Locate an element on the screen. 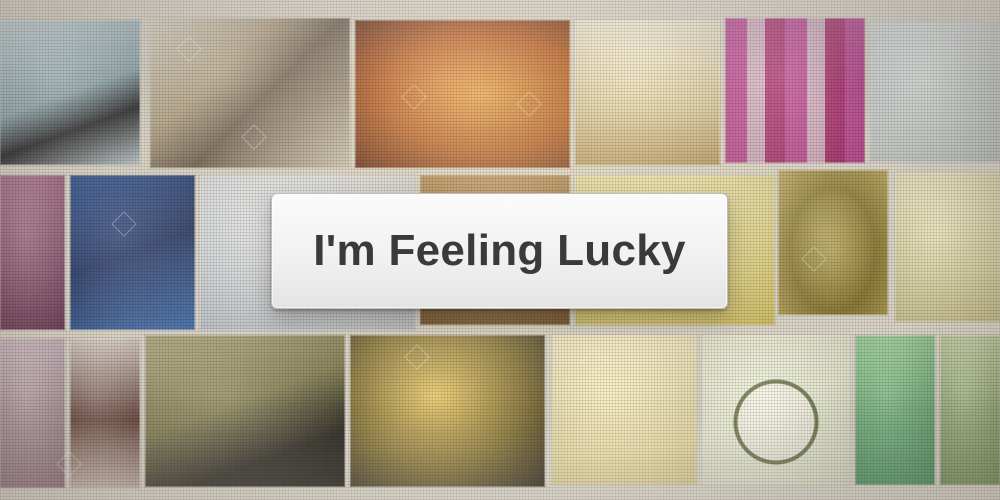  im-feeling-lucky-button: I'm Feeling Lucky is located at coordinates (499, 251).